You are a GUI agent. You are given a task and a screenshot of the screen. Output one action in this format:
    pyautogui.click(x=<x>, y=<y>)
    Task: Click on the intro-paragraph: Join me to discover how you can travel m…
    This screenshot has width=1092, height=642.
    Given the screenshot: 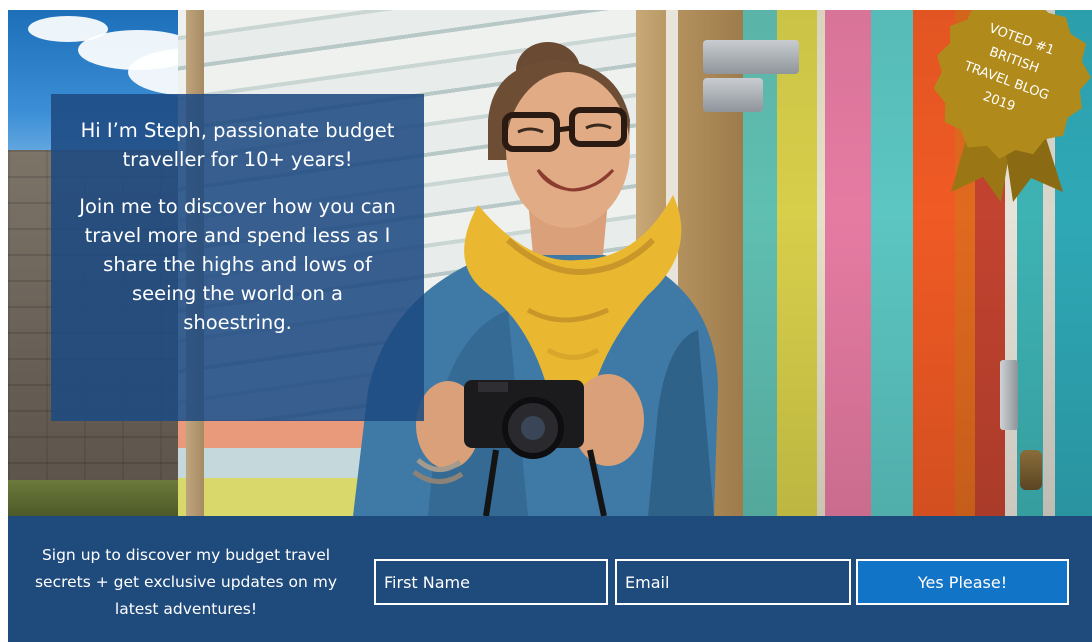 What is the action you would take?
    pyautogui.click(x=237, y=264)
    